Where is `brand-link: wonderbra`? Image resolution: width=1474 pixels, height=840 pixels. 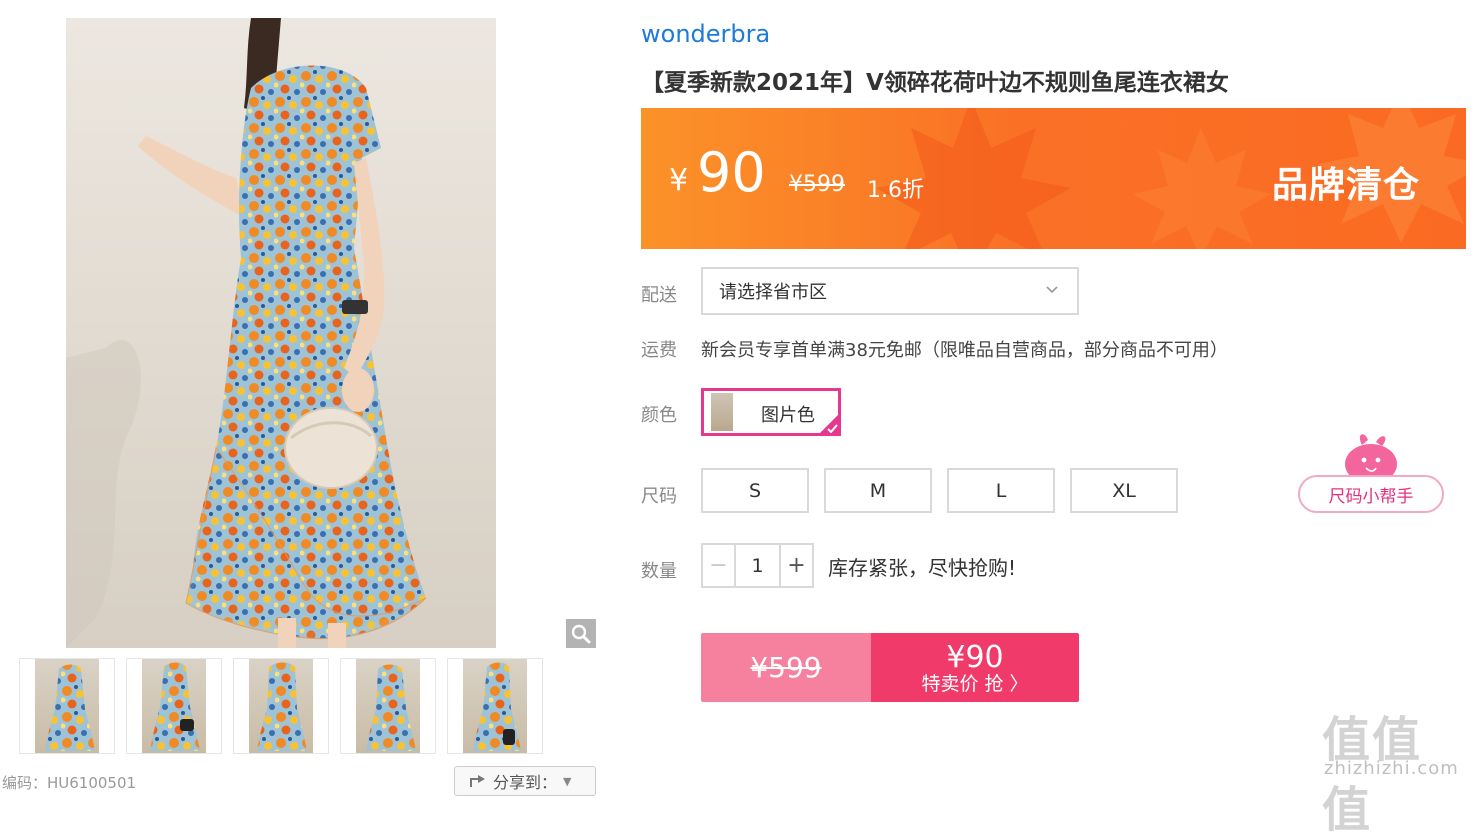
brand-link: wonderbra is located at coordinates (705, 34).